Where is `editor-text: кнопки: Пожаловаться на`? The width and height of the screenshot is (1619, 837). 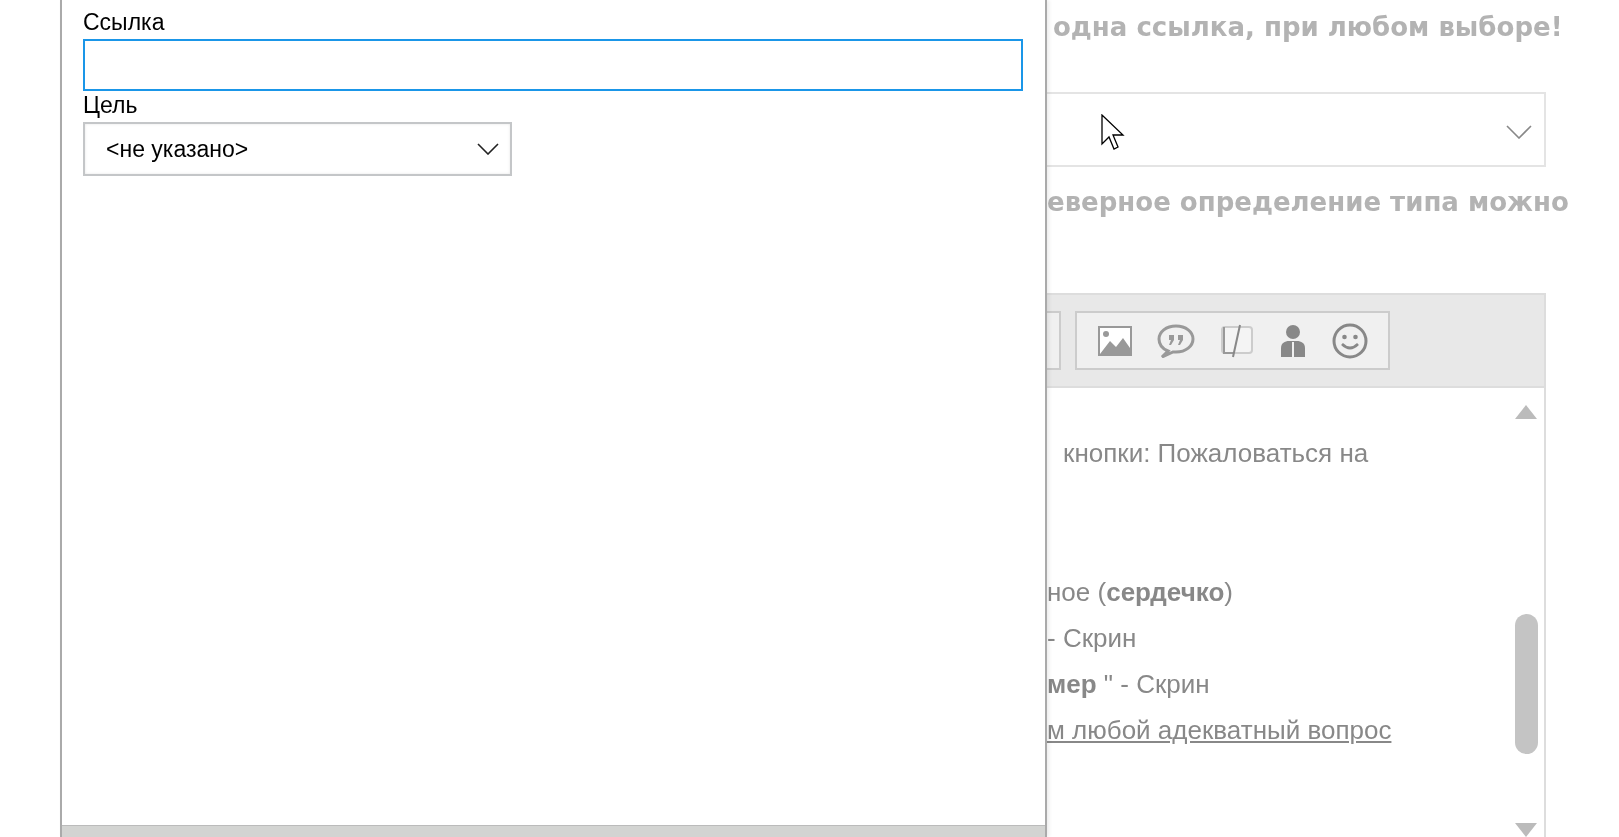
editor-text: кнопки: Пожаловаться на is located at coordinates (1216, 453).